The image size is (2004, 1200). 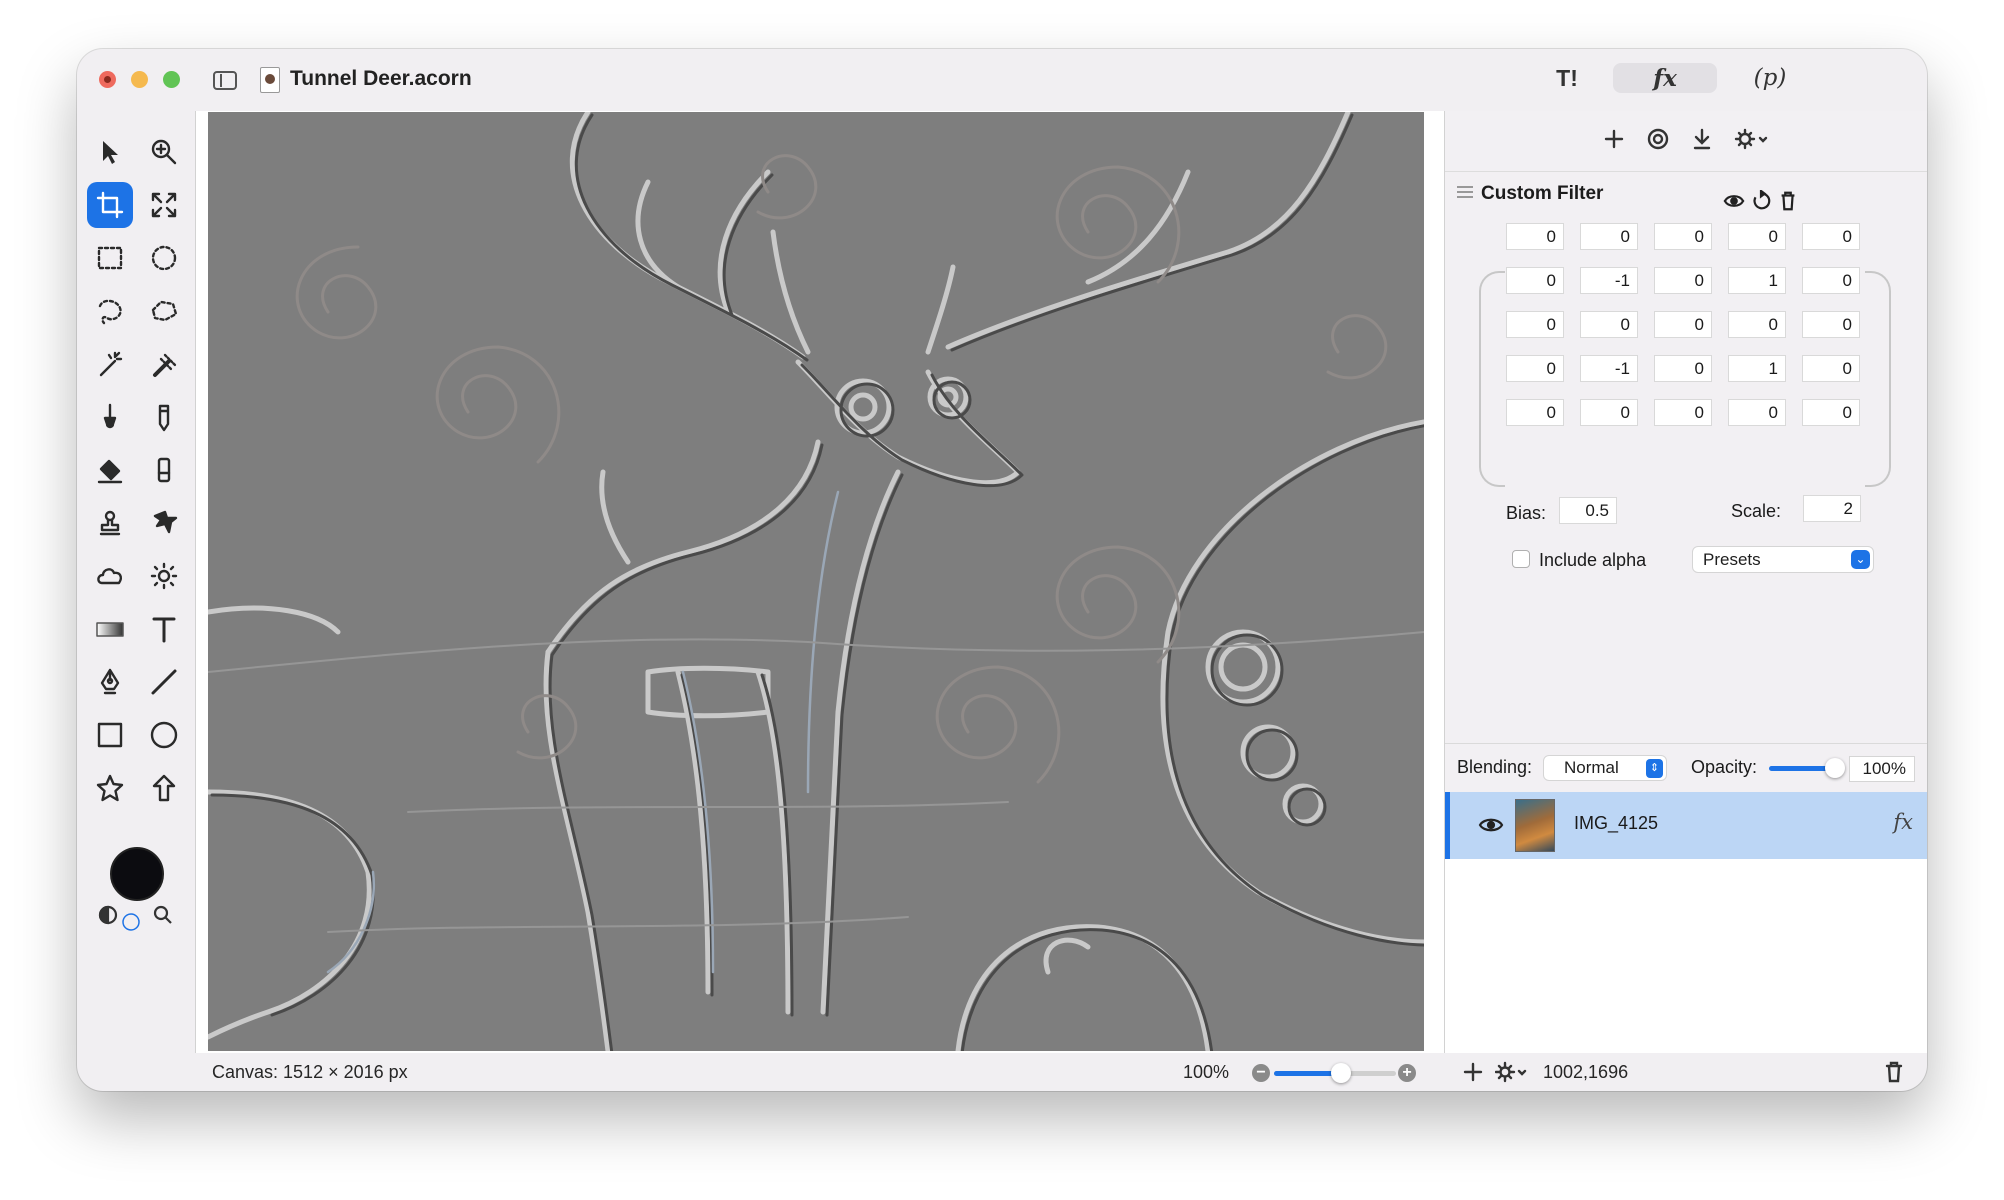 I want to click on dodge-button, so click(x=164, y=576).